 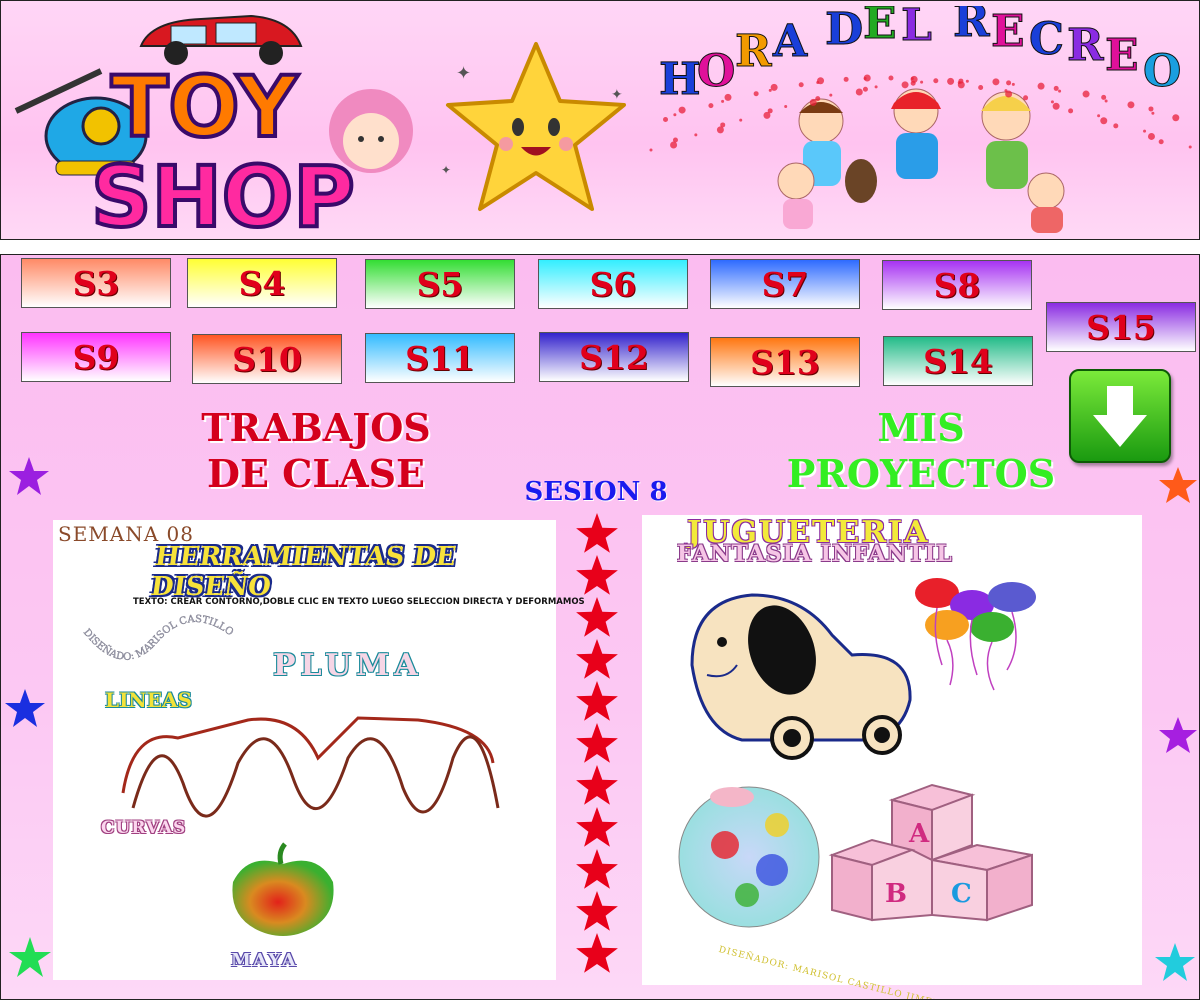 What do you see at coordinates (29, 476) in the screenshot?
I see `purple-star-icon` at bounding box center [29, 476].